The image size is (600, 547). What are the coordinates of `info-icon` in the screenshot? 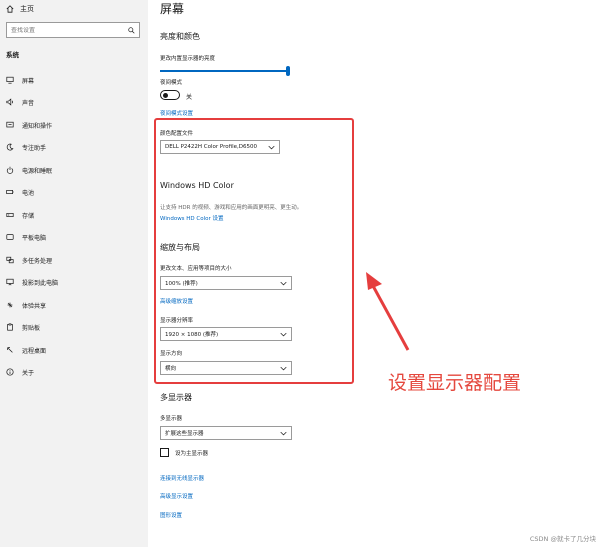 It's located at (10, 372).